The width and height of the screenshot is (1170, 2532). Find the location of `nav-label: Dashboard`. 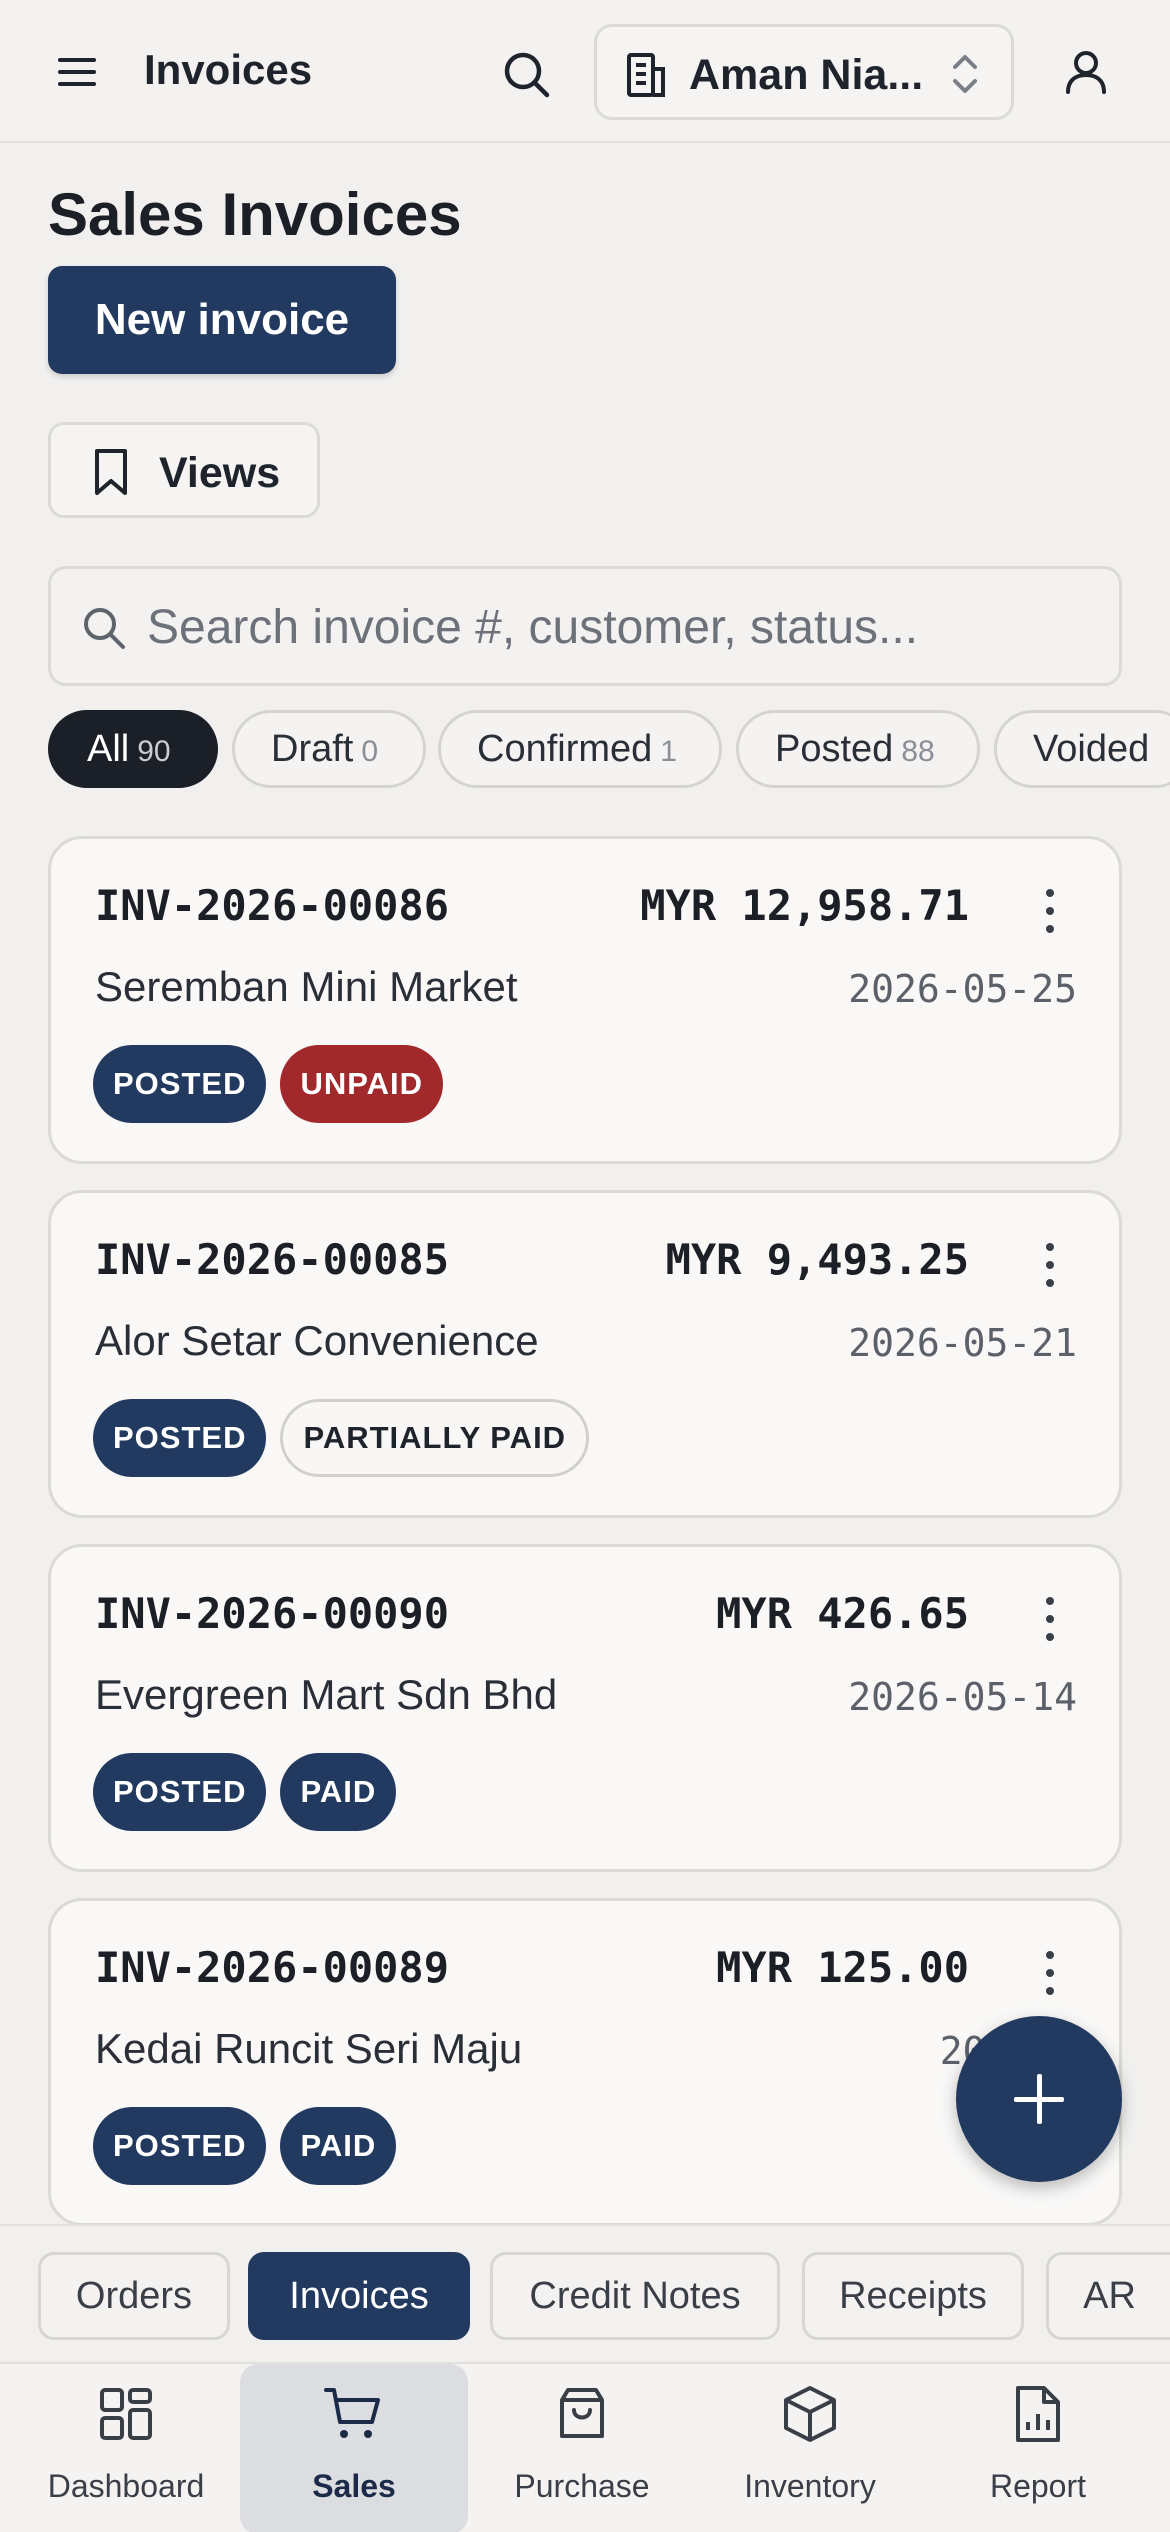

nav-label: Dashboard is located at coordinates (126, 2486).